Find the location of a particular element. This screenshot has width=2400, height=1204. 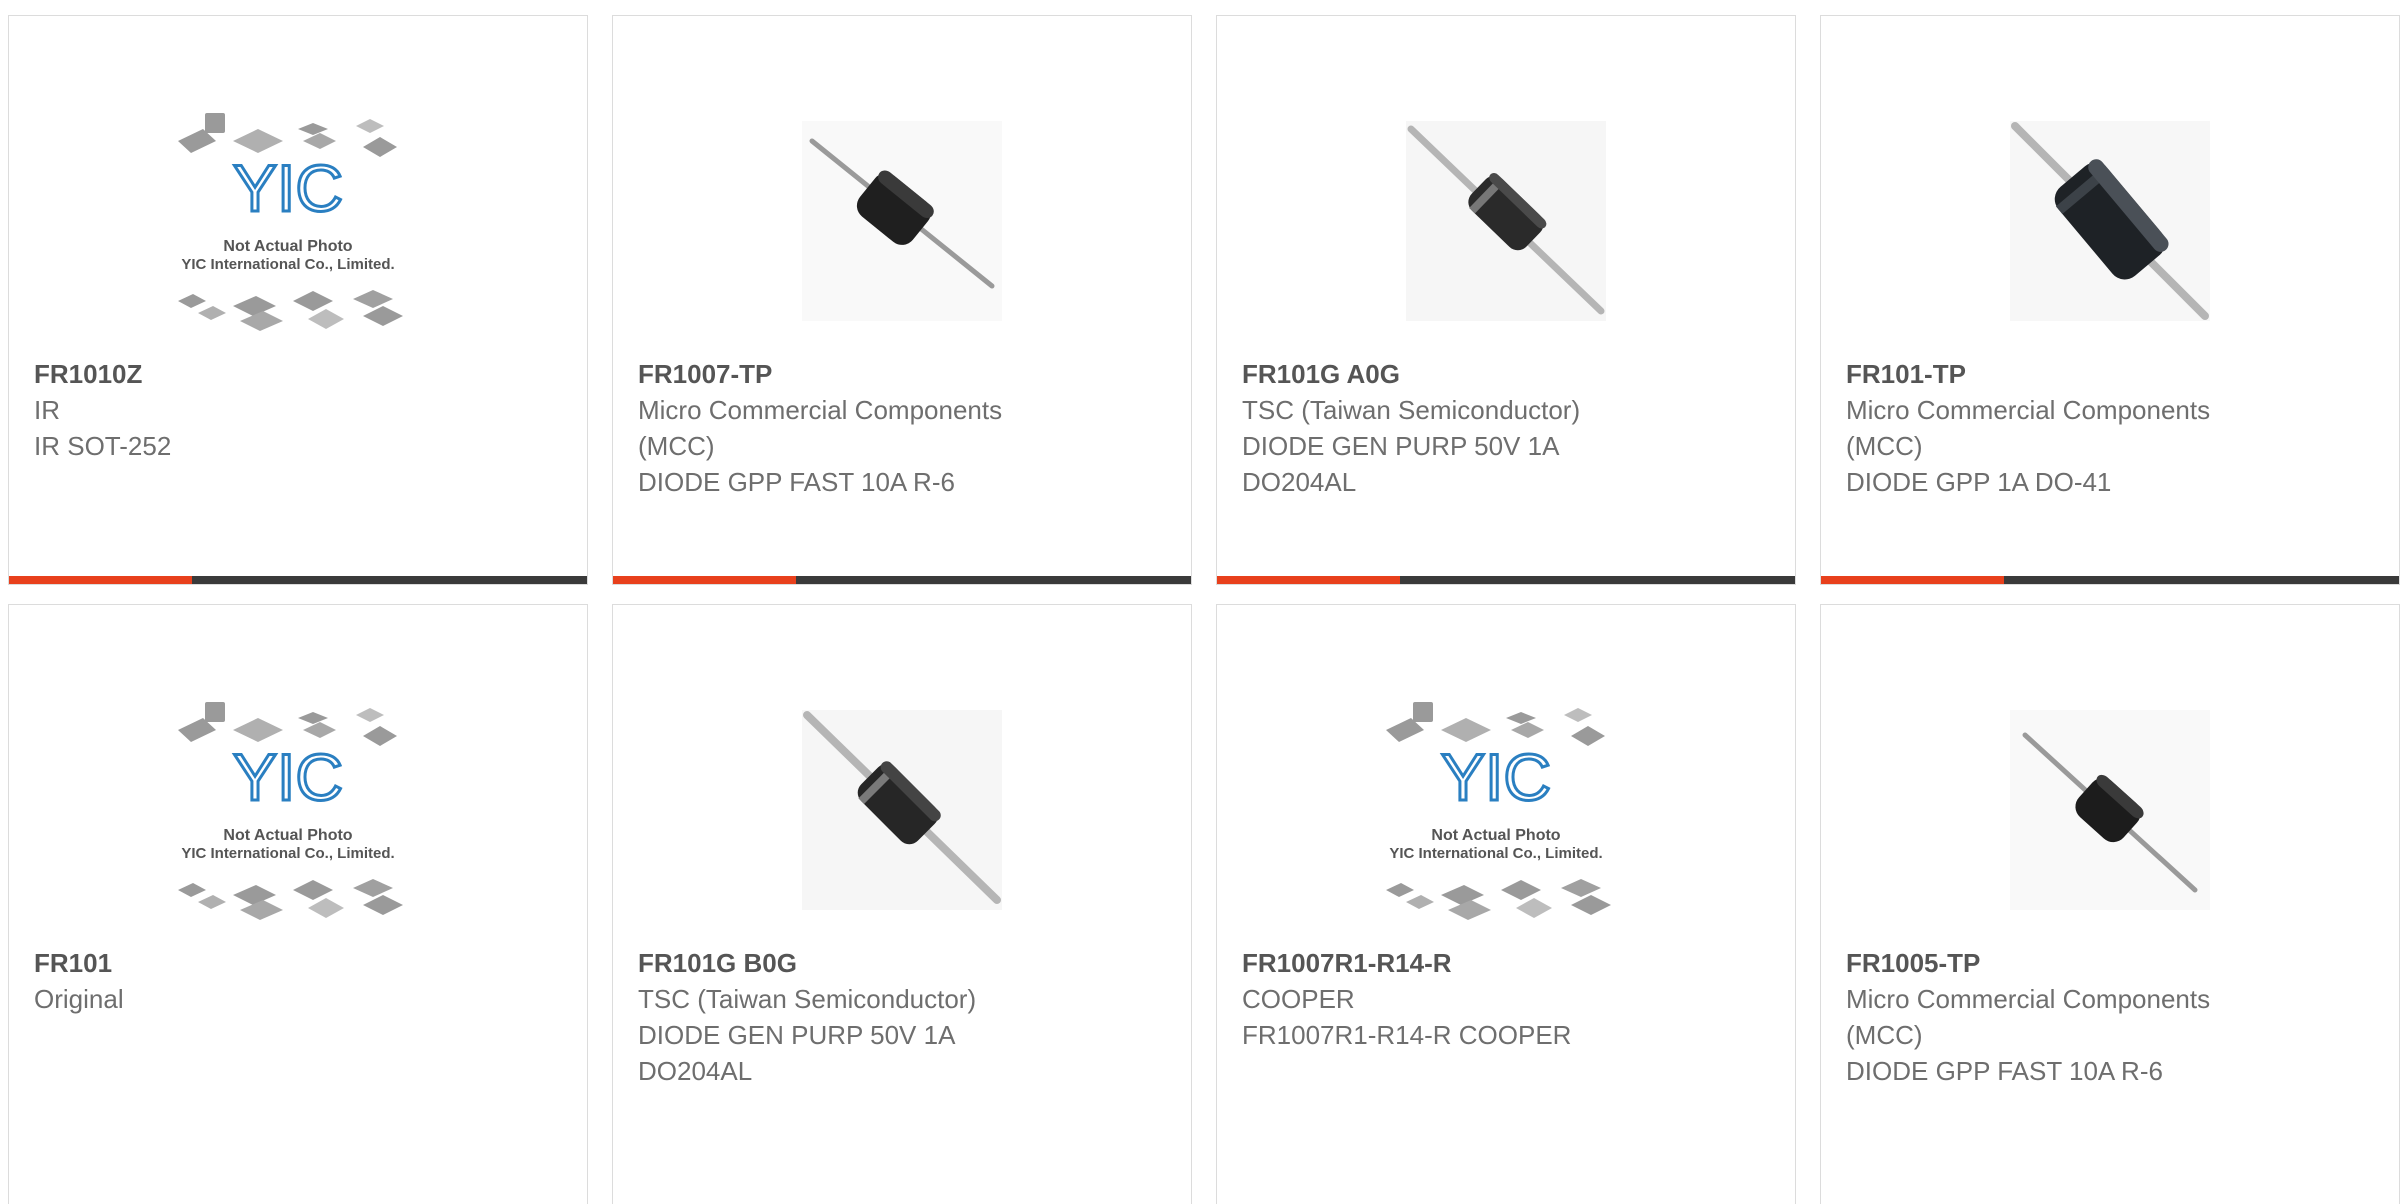

part-number: FR101-TP is located at coordinates (2110, 374).